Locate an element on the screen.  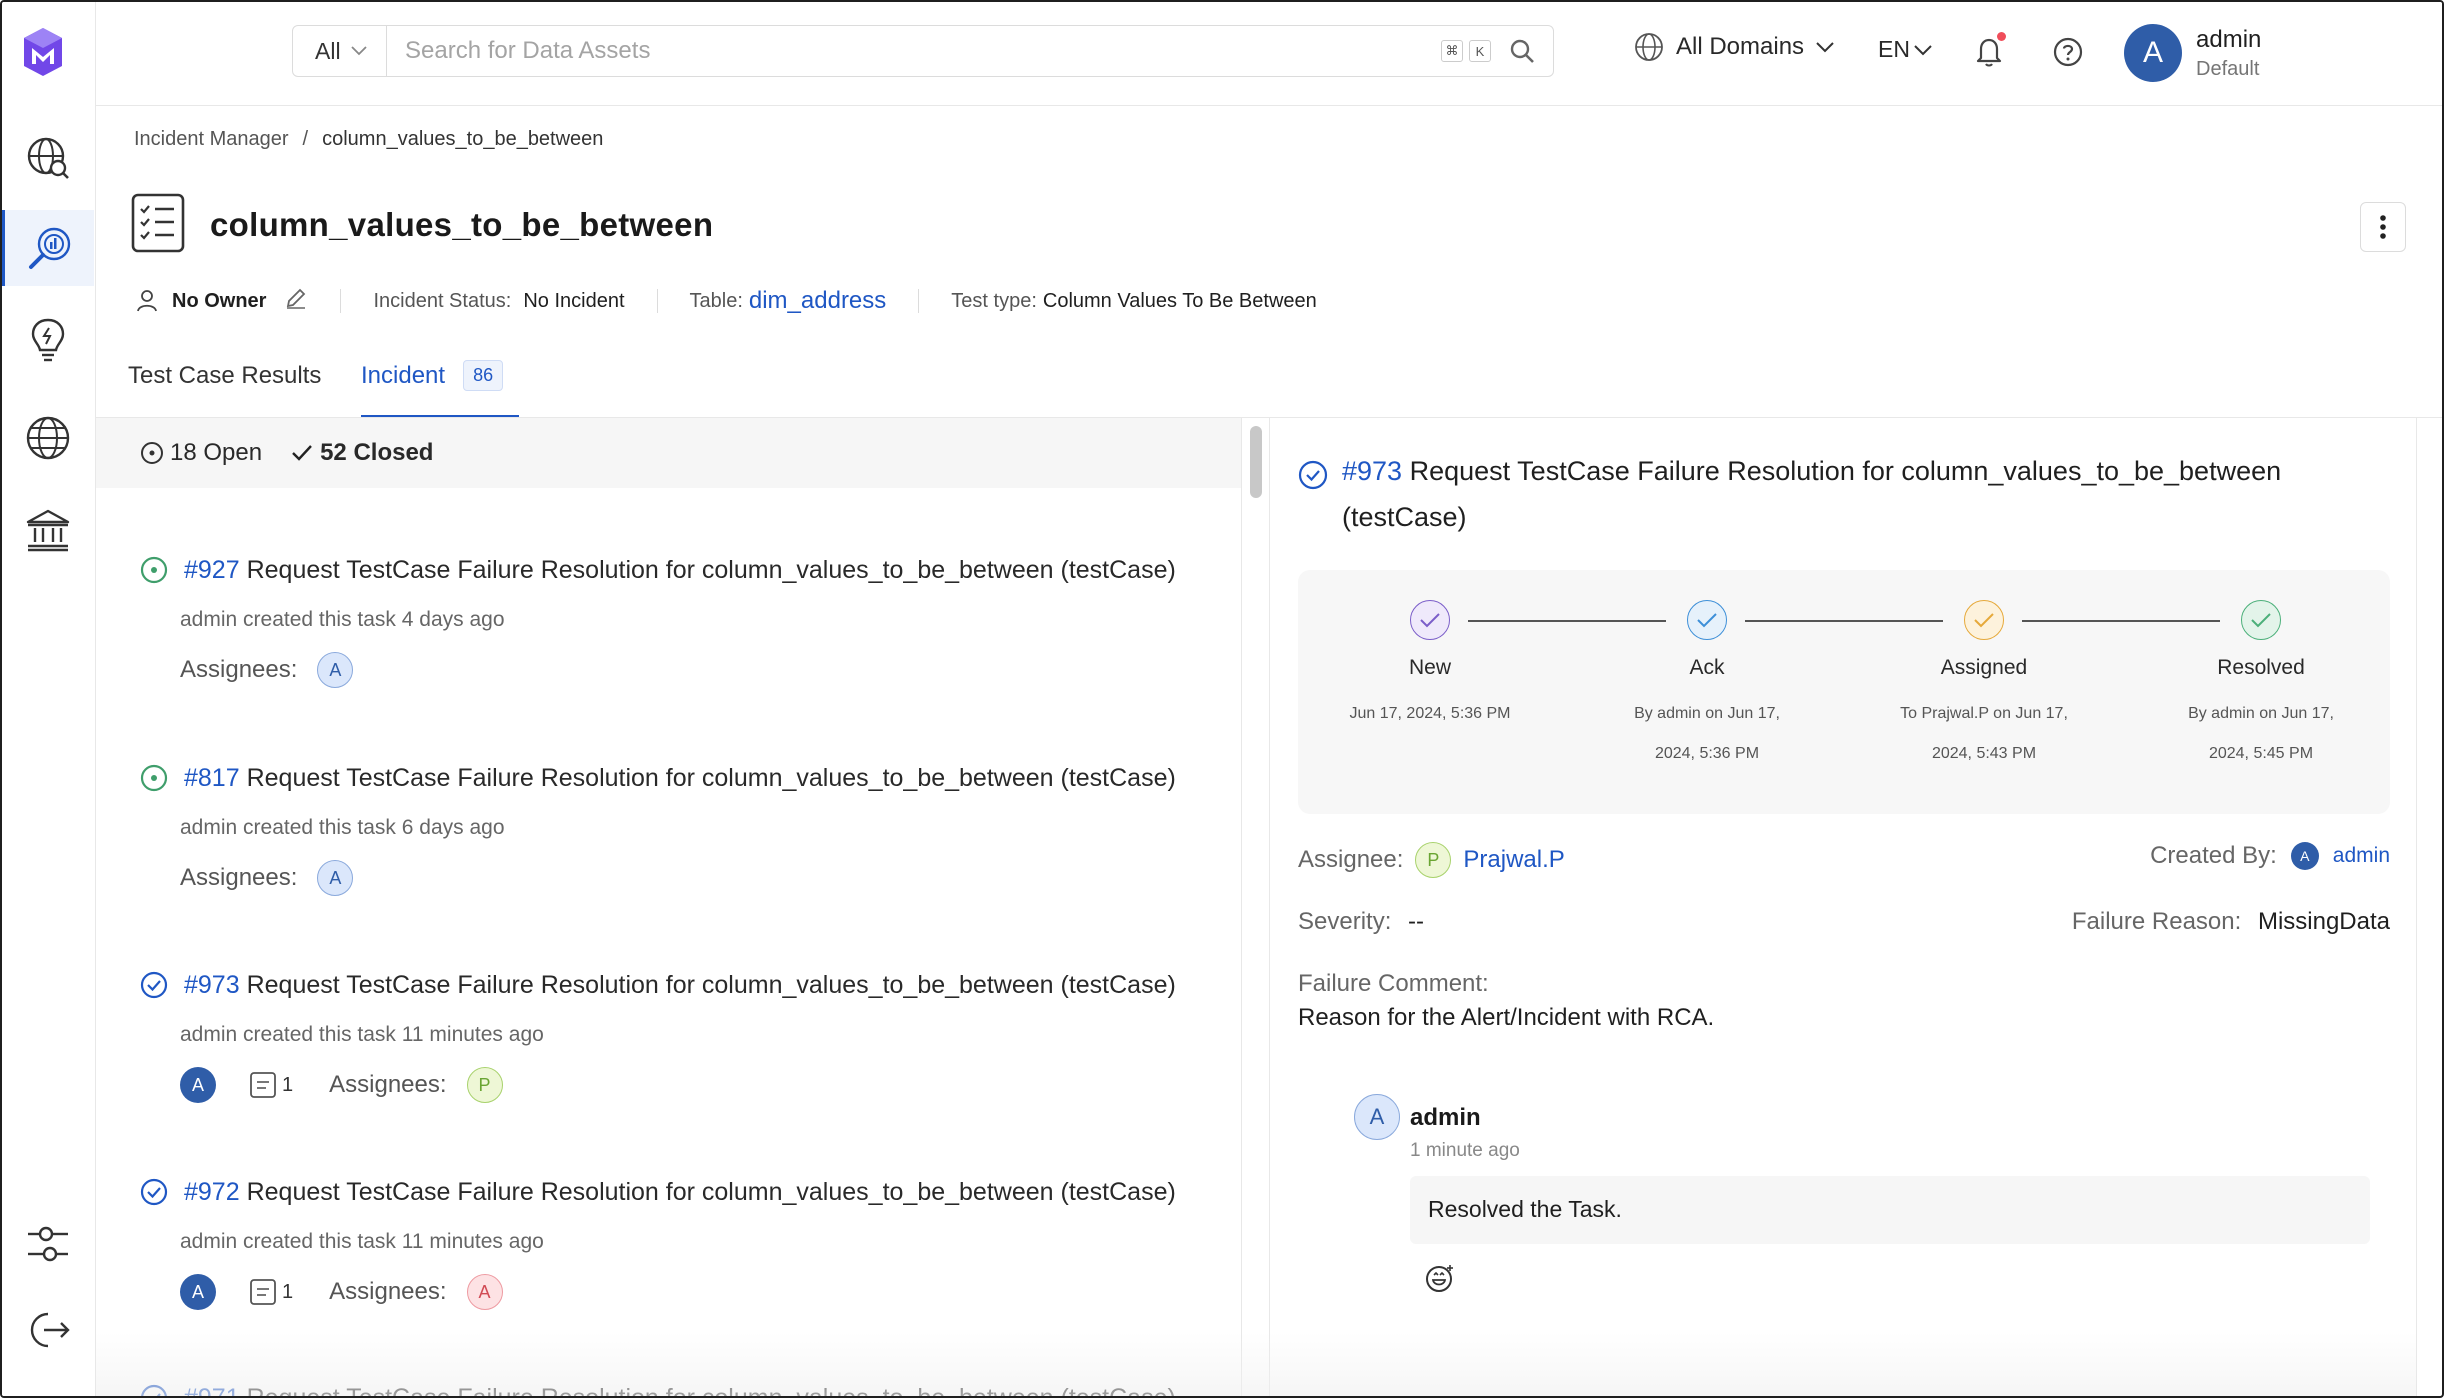
app-logo is located at coordinates (43, 52).